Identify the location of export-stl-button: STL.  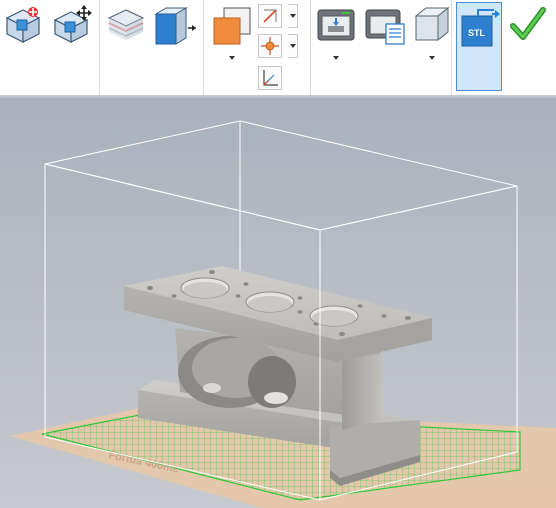
(479, 46).